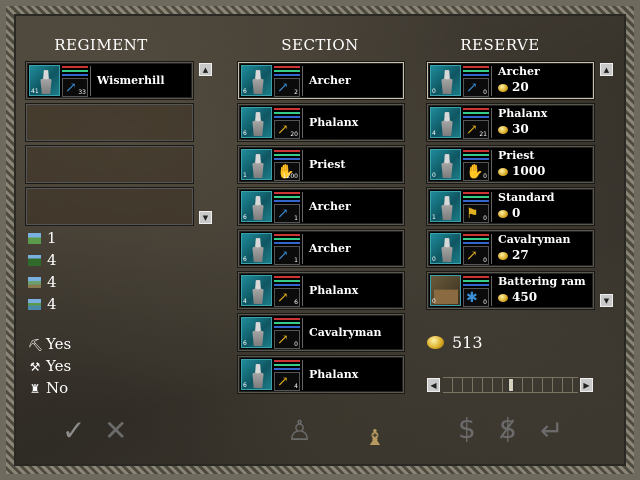 The image size is (640, 480). I want to click on buy-dollar-icon: $, so click(467, 428).